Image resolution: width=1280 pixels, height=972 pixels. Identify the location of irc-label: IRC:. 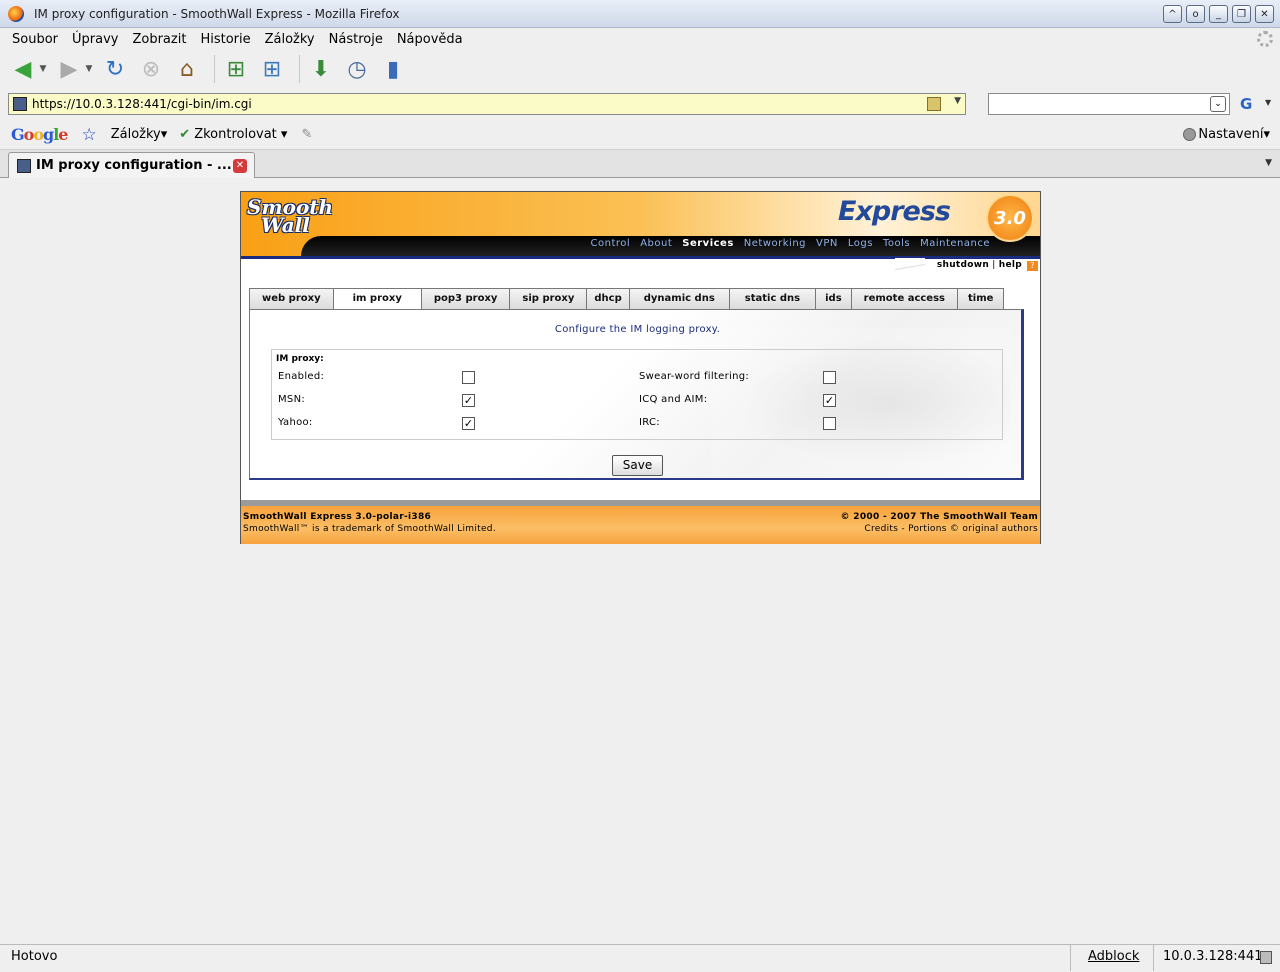
(649, 422).